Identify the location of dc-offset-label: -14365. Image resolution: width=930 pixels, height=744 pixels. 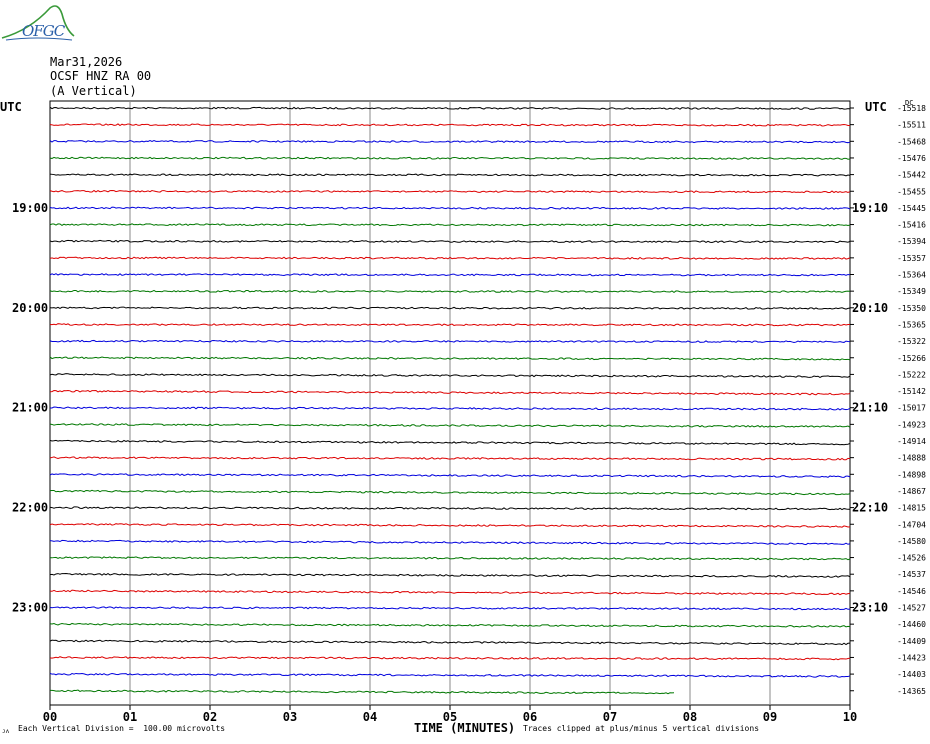
(911, 691).